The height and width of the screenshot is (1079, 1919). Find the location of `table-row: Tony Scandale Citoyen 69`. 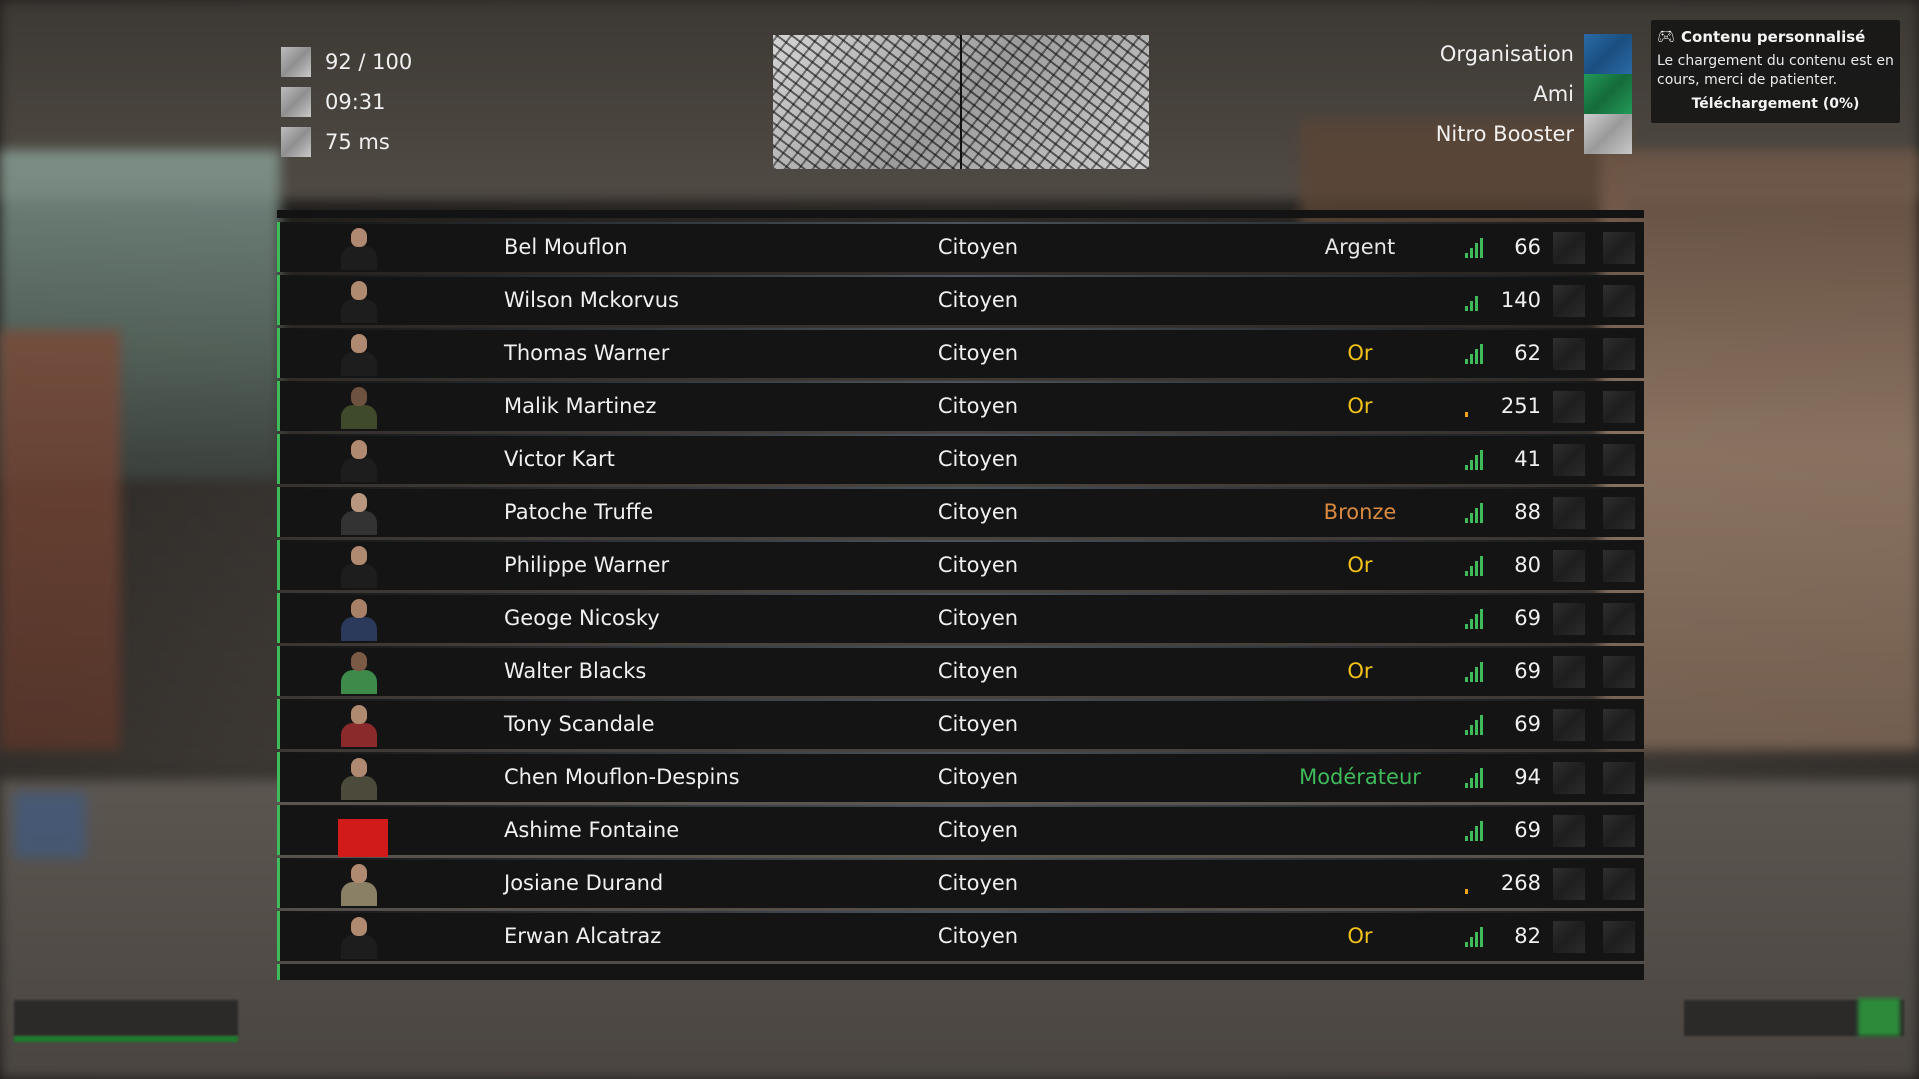

table-row: Tony Scandale Citoyen 69 is located at coordinates (960, 724).